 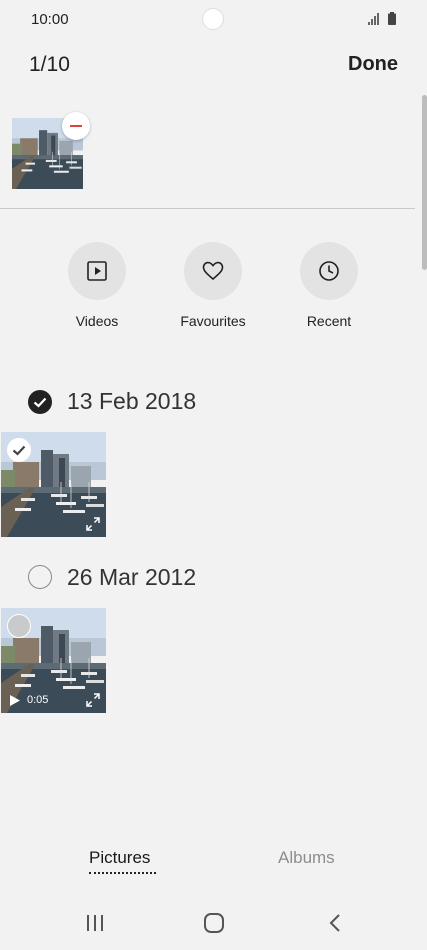 I want to click on status-time: 10:00, so click(x=50, y=19).